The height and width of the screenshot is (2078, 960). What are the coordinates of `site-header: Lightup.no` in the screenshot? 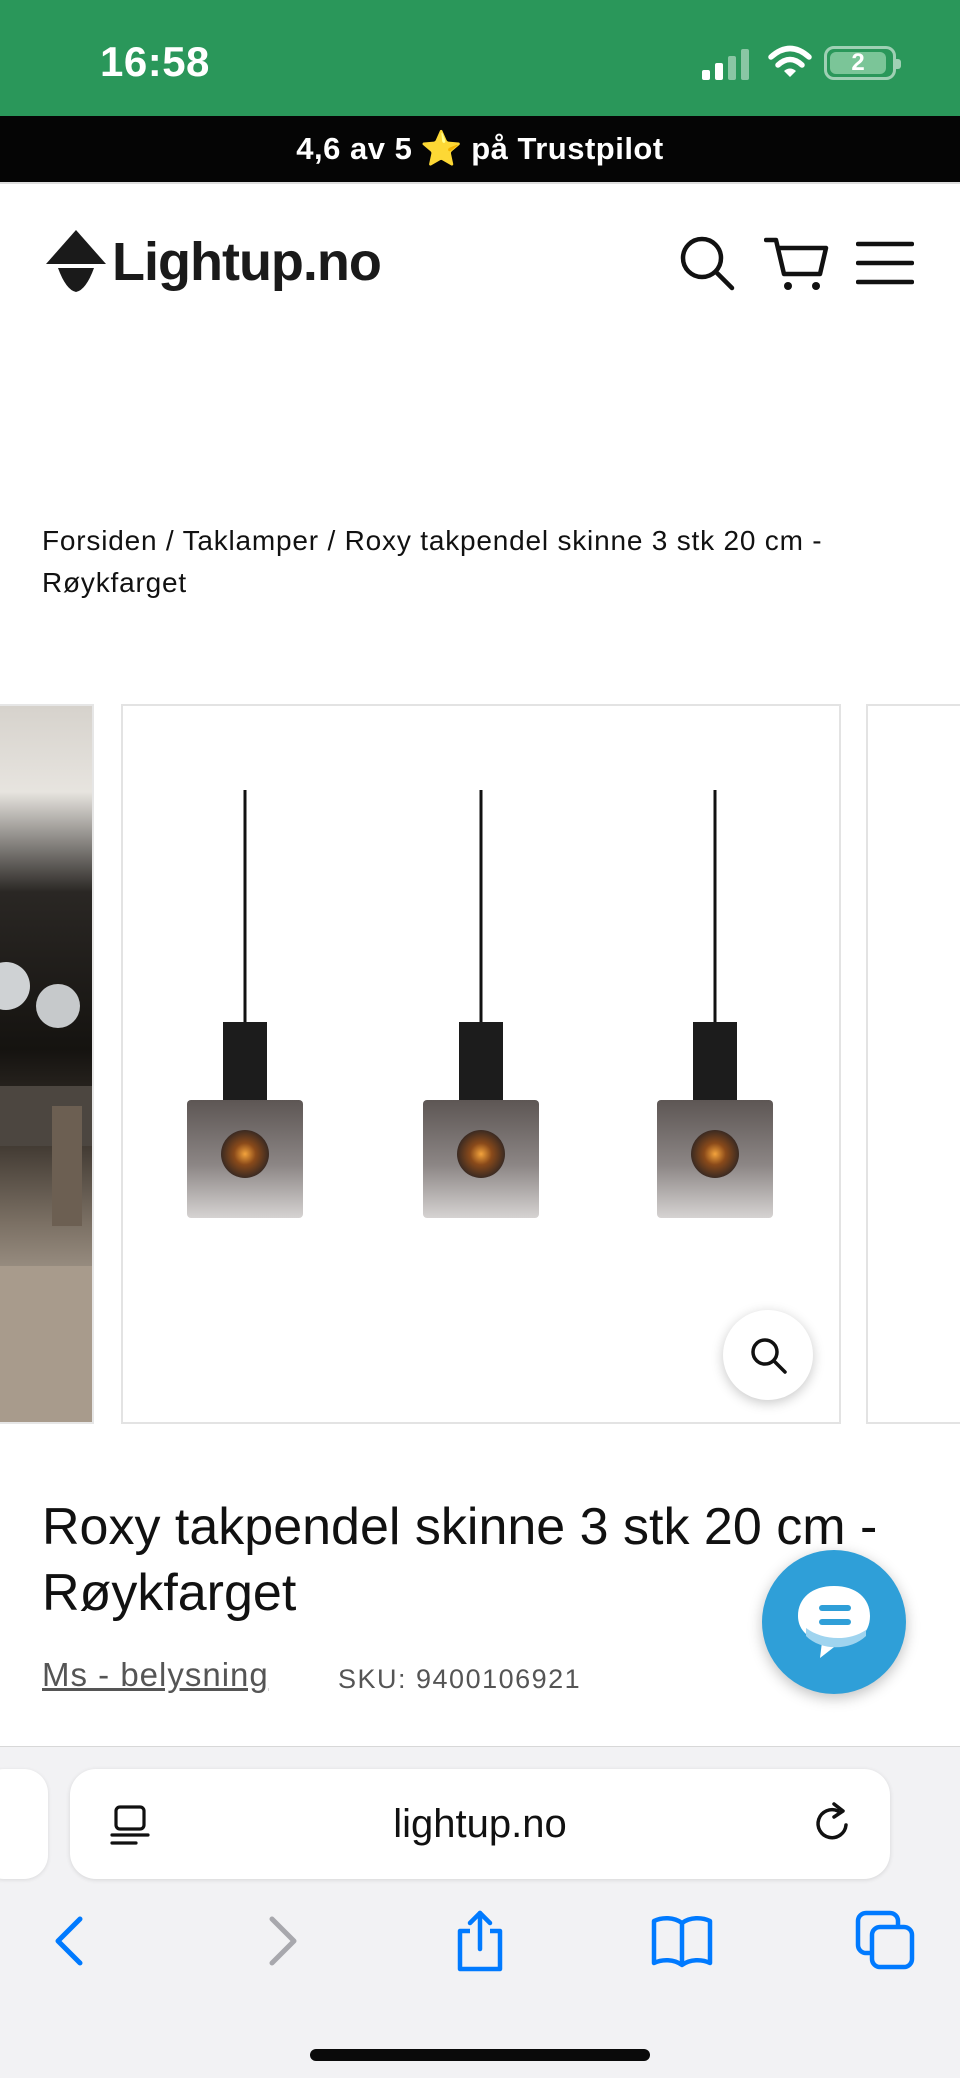 It's located at (480, 257).